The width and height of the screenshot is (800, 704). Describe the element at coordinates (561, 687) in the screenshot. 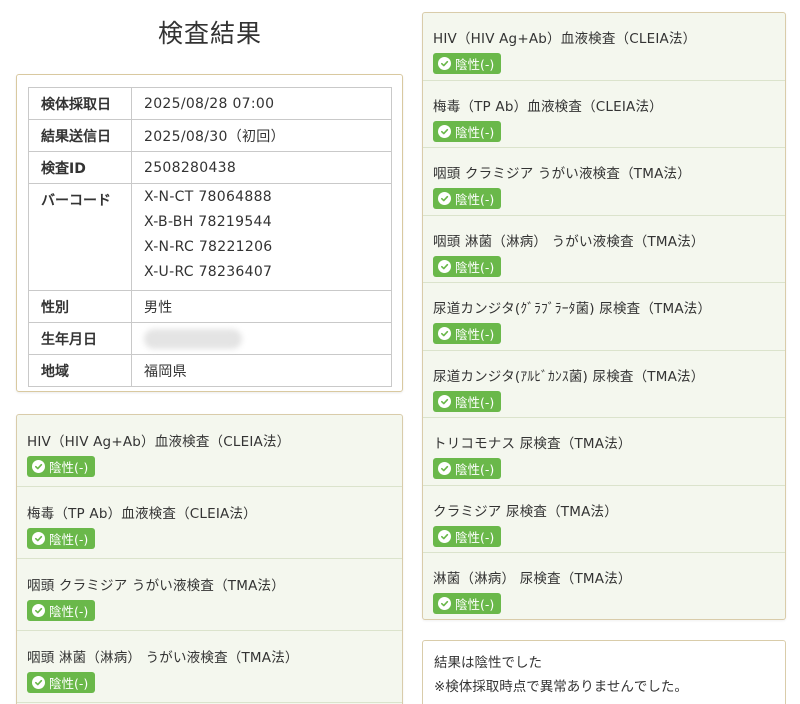

I see `summary-note-text: ※検体採取時点で異常ありませんでした。` at that location.